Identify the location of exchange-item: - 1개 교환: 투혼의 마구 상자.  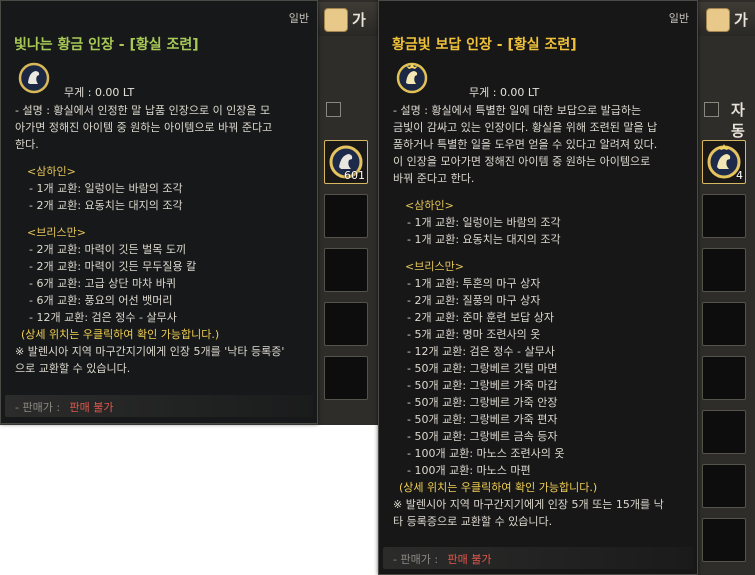
(474, 283).